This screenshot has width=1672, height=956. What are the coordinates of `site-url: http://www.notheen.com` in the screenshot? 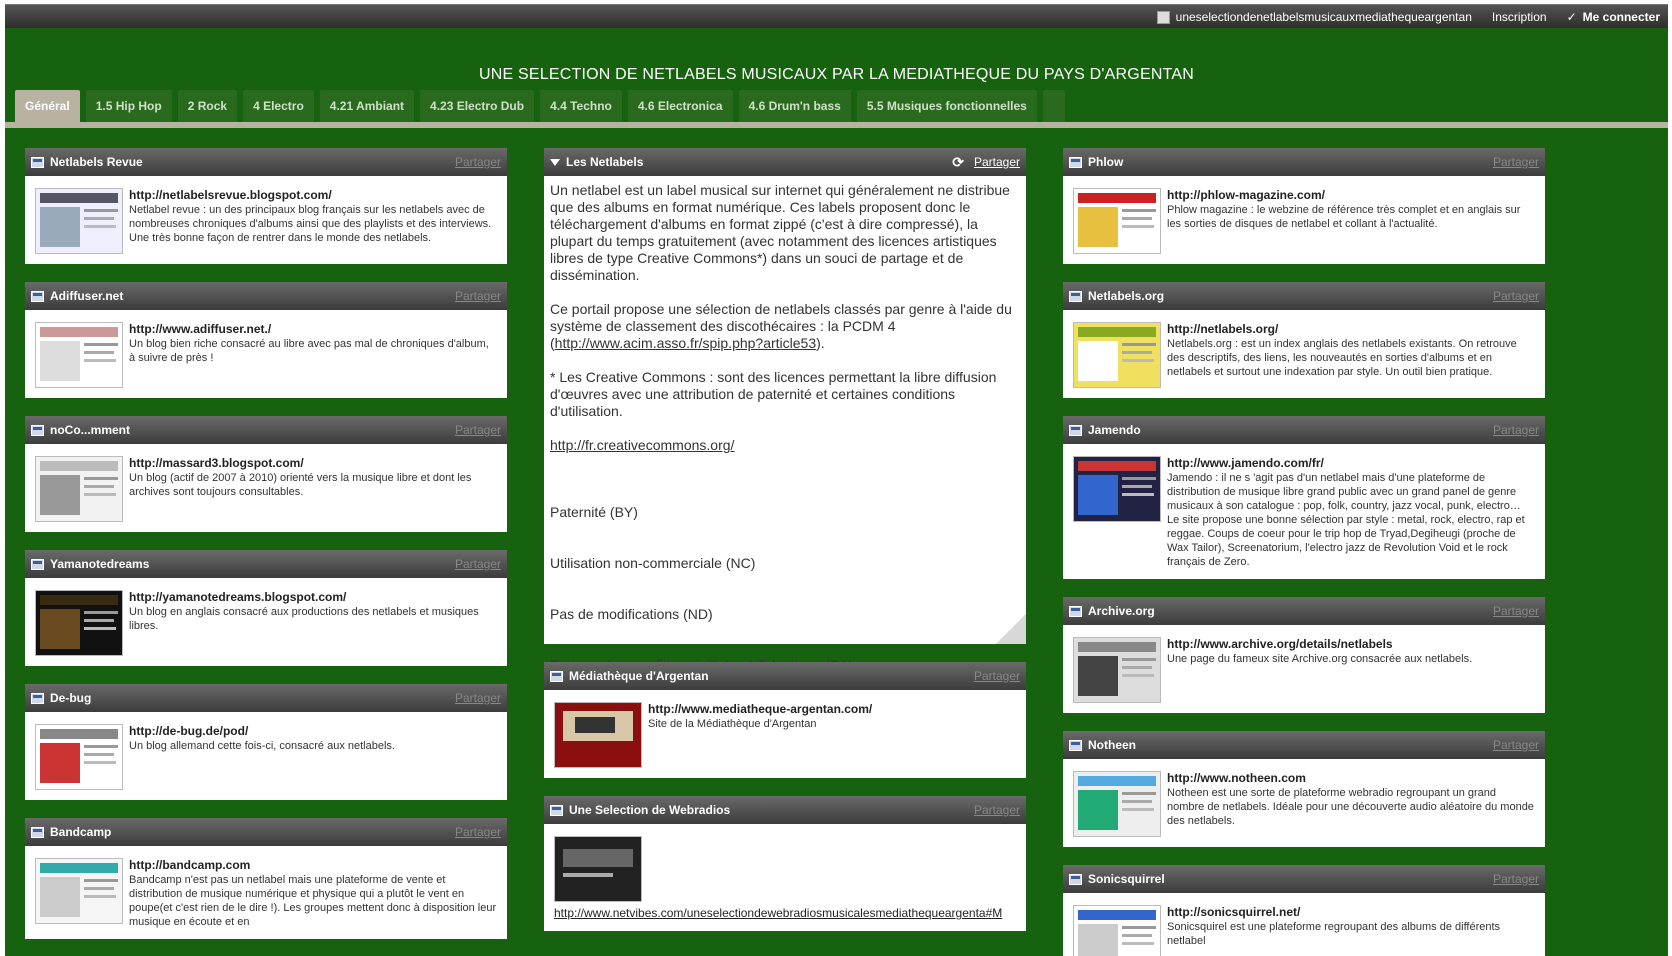 It's located at (1236, 778).